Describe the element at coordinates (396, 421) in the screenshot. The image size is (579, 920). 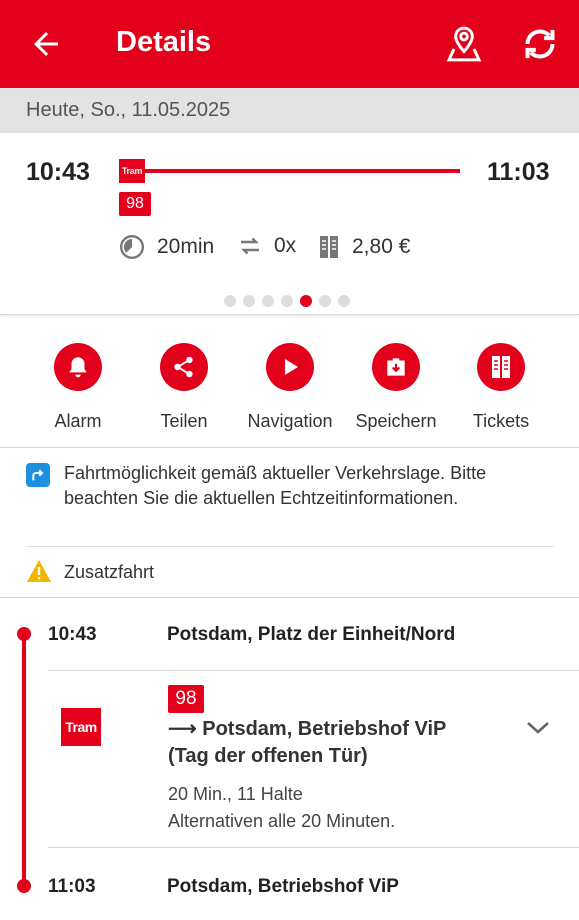
I see `save-label: Speichern` at that location.